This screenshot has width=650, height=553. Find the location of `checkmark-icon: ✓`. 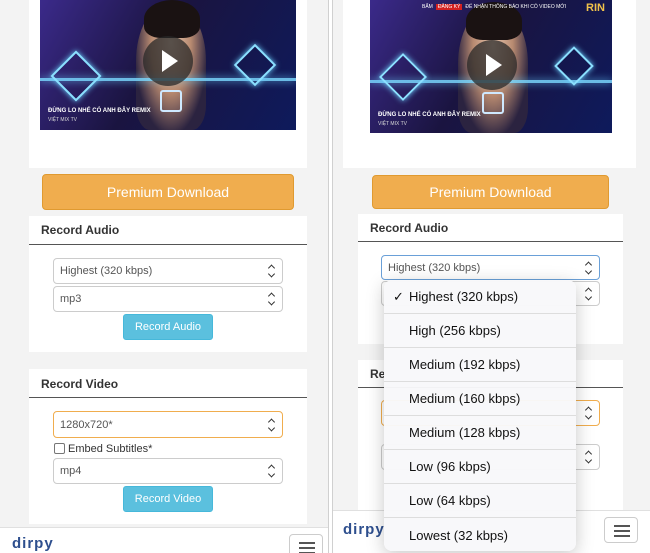

checkmark-icon: ✓ is located at coordinates (398, 296).